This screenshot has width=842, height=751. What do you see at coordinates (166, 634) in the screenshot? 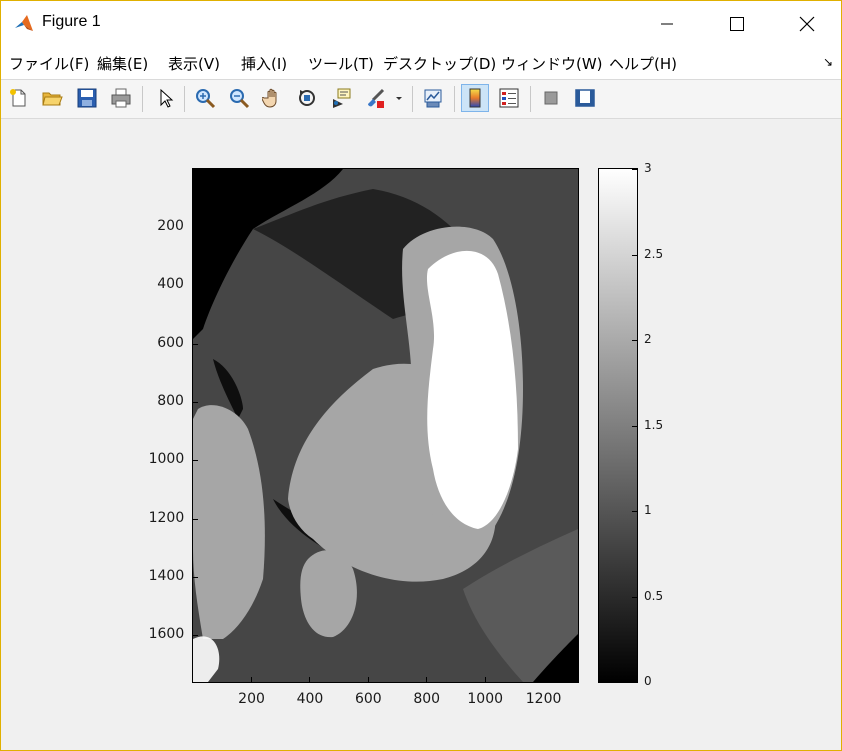
I see `y-tick-label: 1600` at bounding box center [166, 634].